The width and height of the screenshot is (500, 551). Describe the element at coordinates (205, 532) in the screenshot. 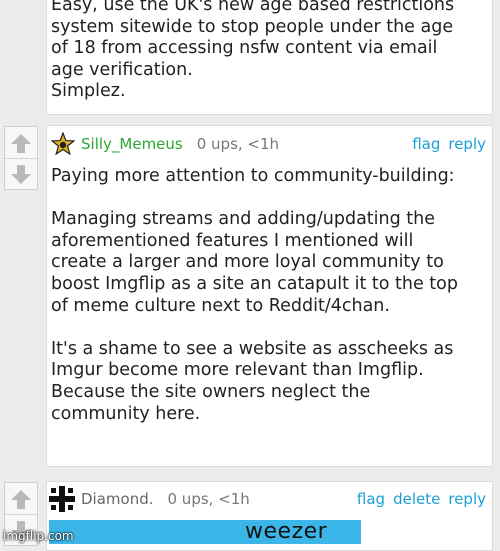

I see `comment-image: weezer` at that location.